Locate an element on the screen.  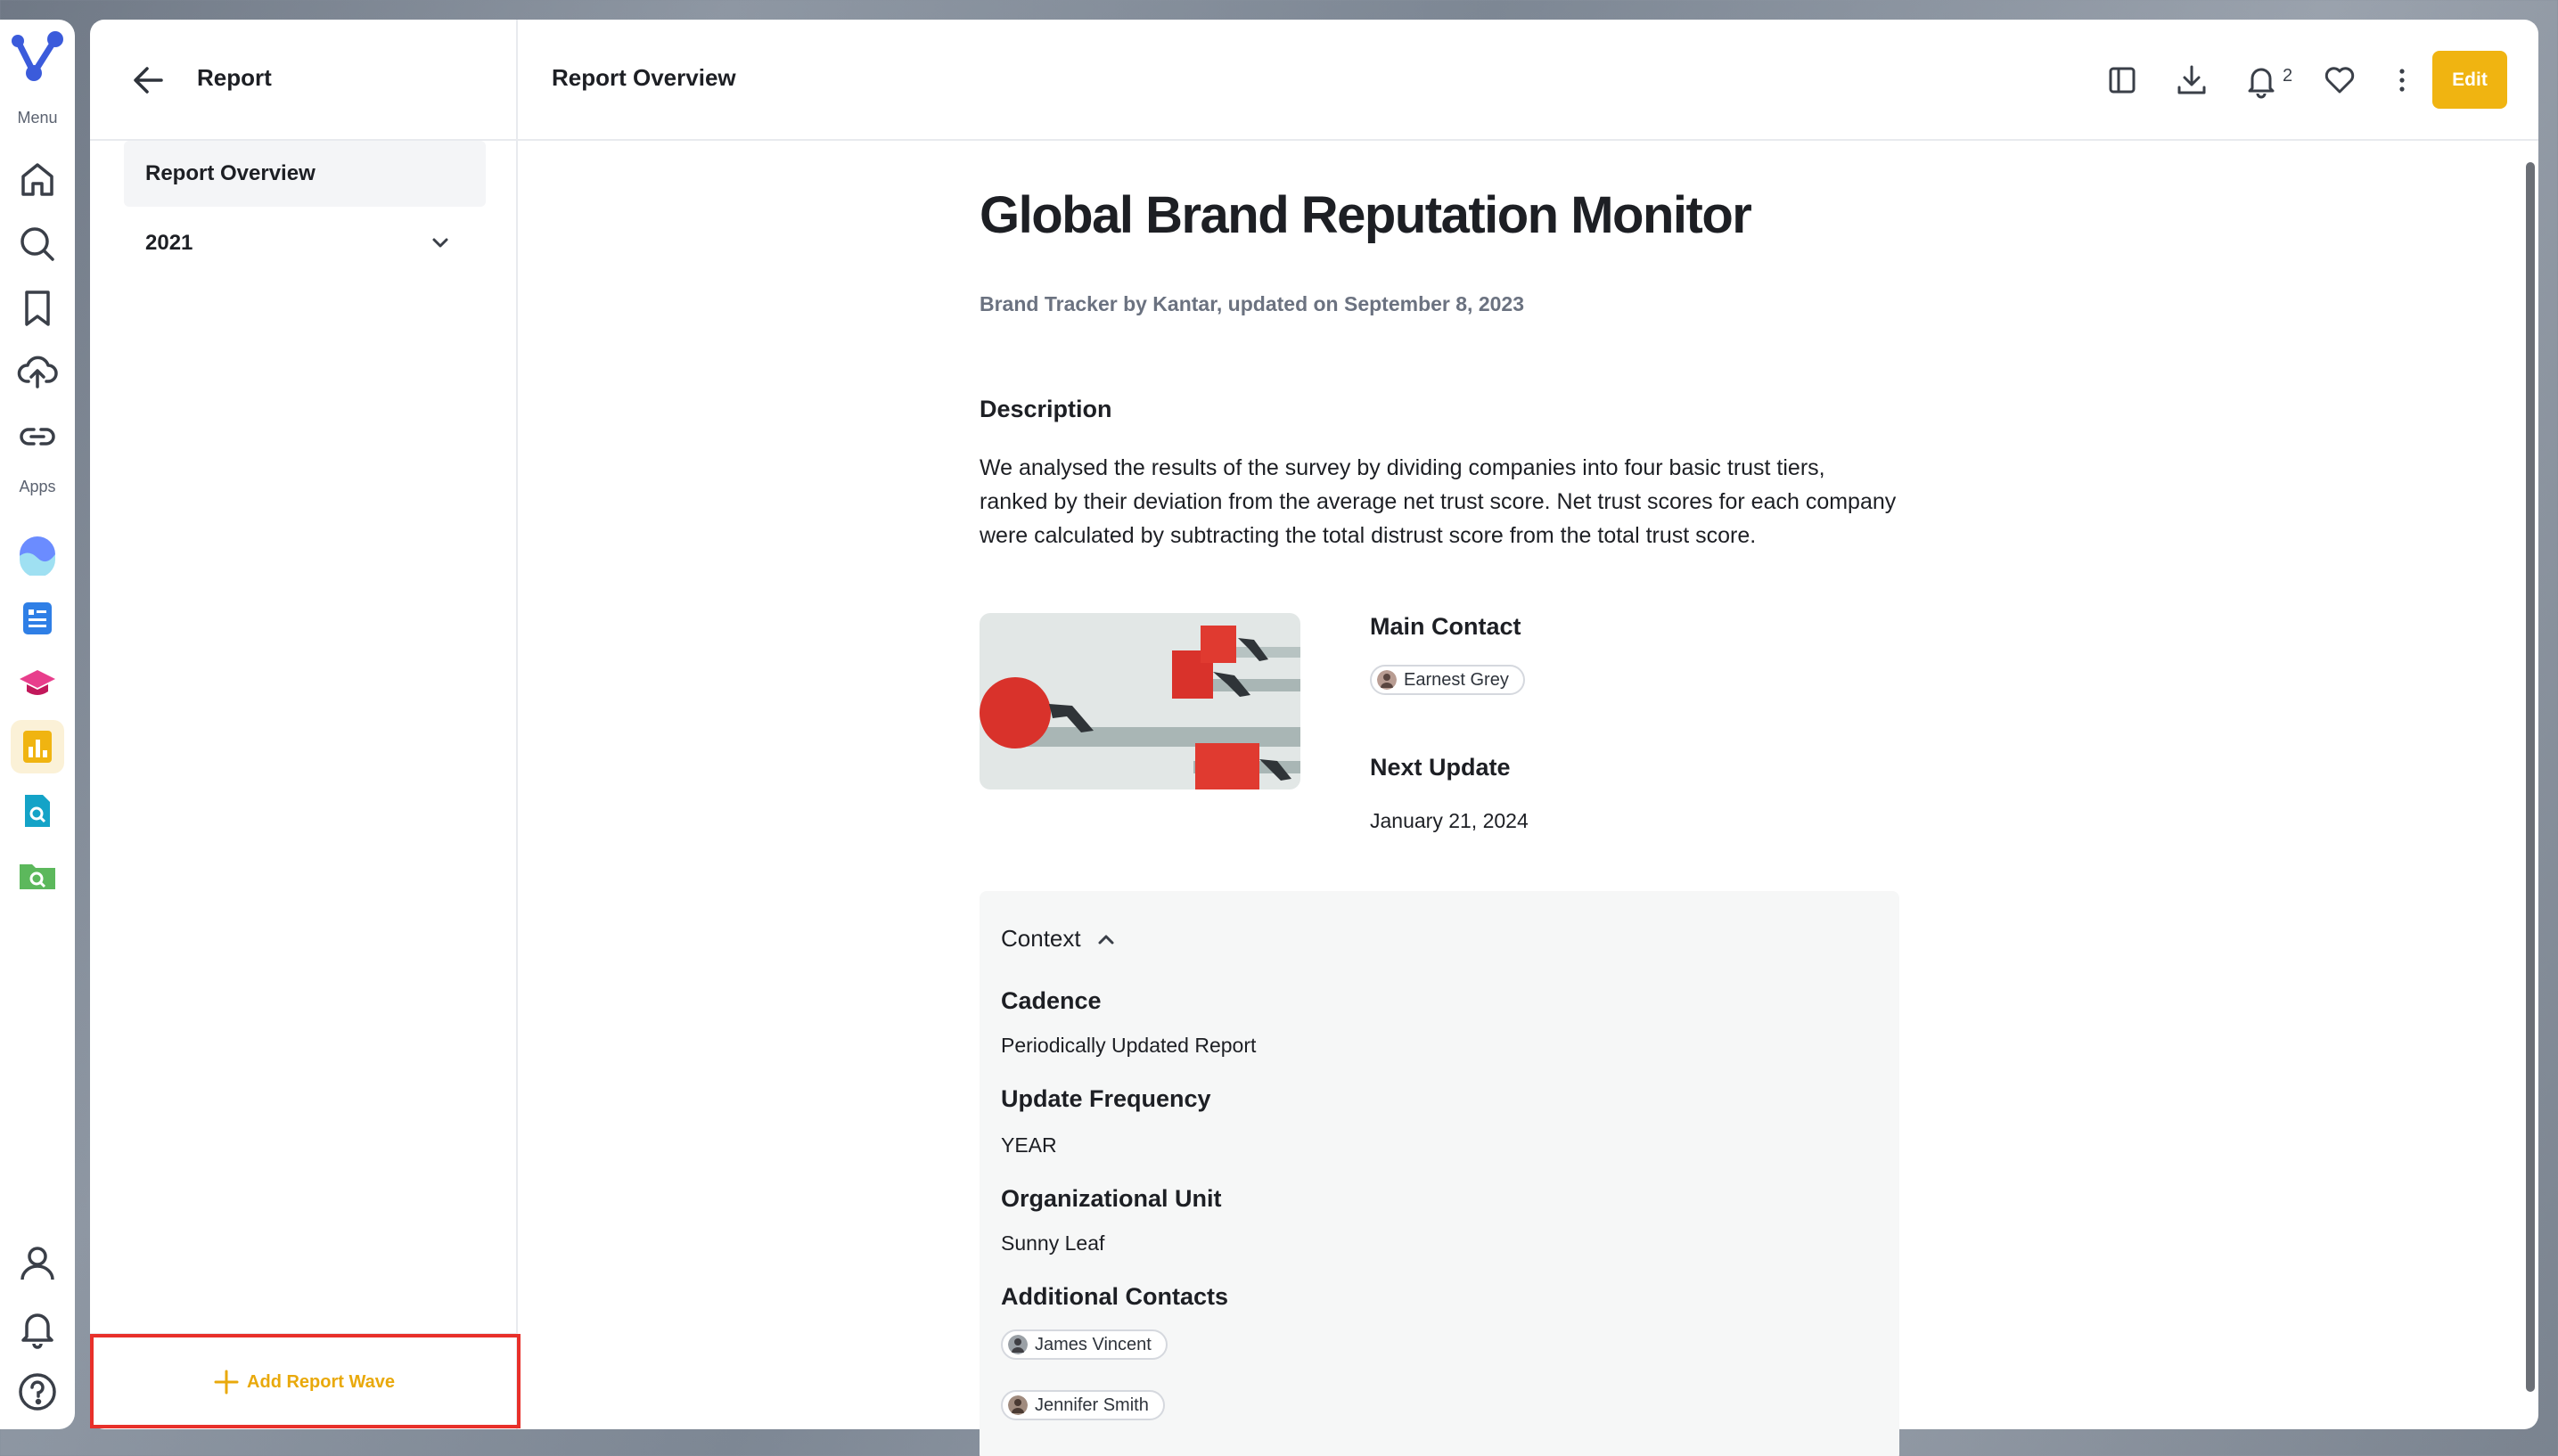
report-title: Global Brand Reputation Monitor is located at coordinates (1366, 215).